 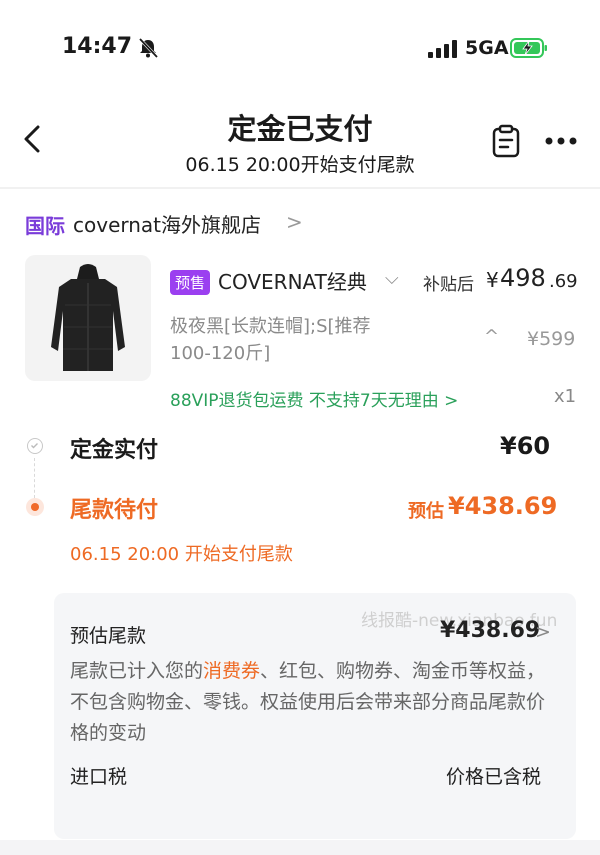 I want to click on price-currency: ¥, so click(x=492, y=280).